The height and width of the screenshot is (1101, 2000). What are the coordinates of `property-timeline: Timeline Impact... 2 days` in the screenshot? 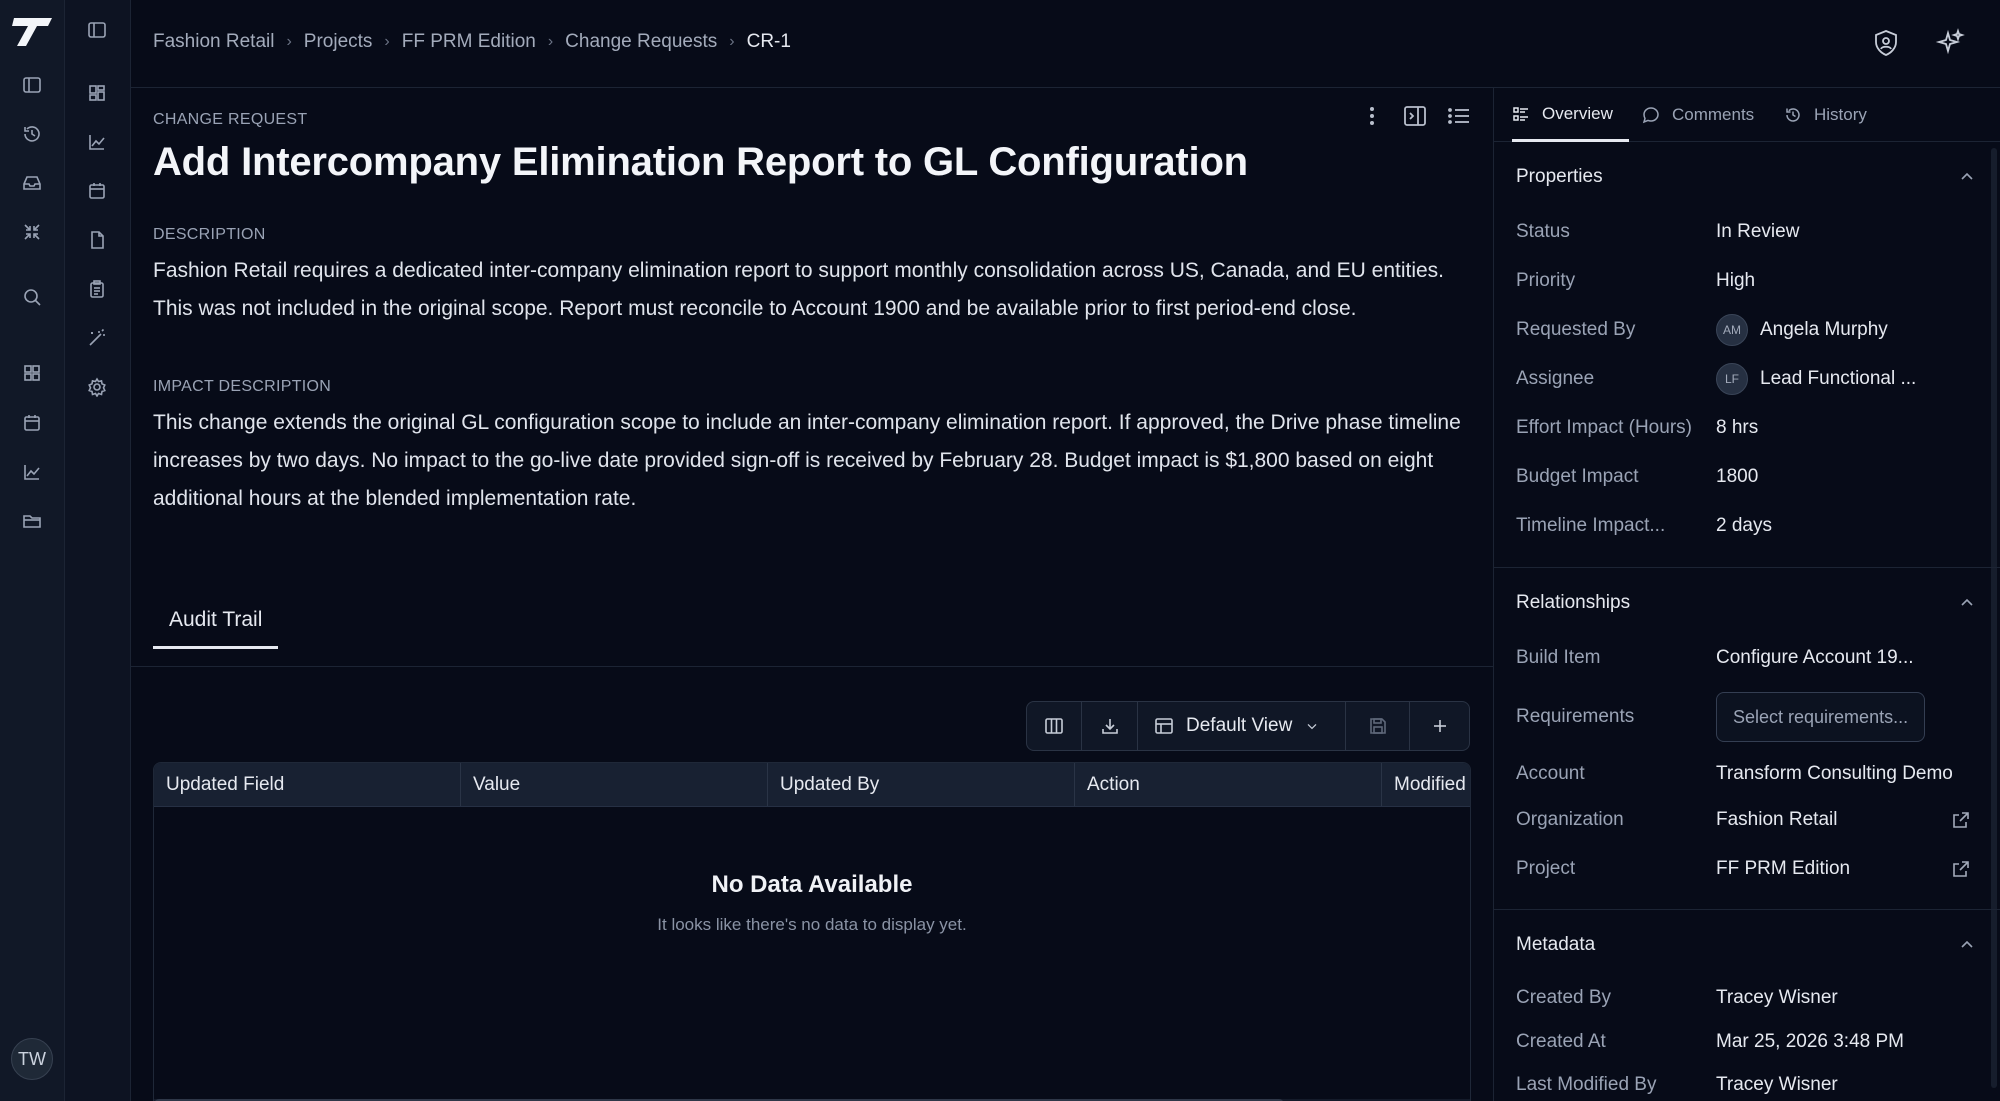 It's located at (1746, 526).